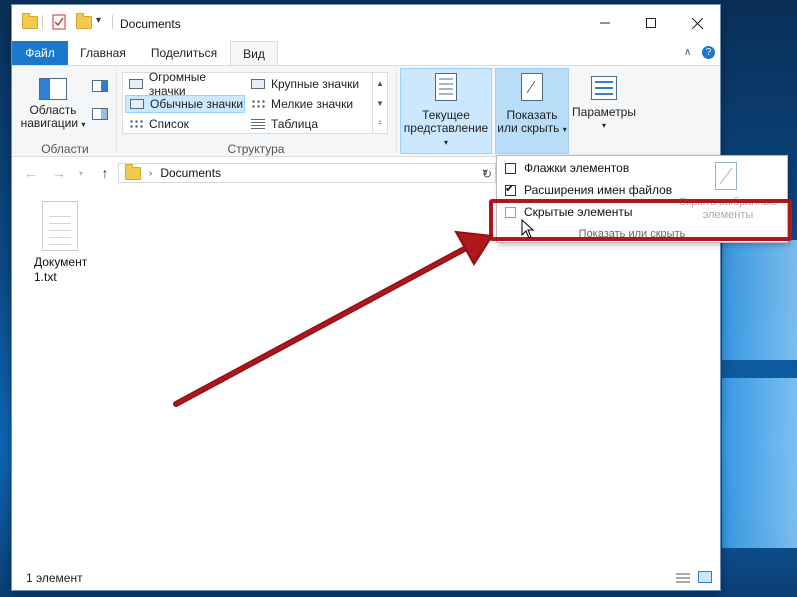  I want to click on item-checkboxes-checkbox, so click(510, 168).